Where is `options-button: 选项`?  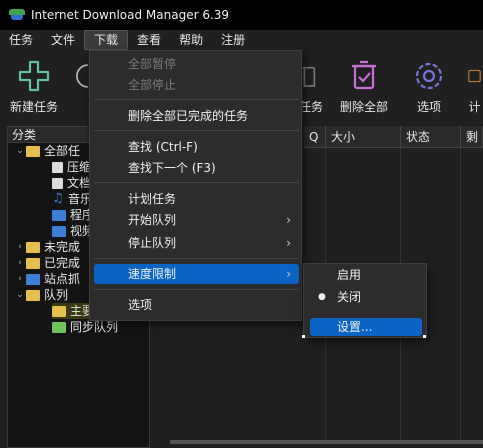
options-button: 选项 is located at coordinates (429, 86).